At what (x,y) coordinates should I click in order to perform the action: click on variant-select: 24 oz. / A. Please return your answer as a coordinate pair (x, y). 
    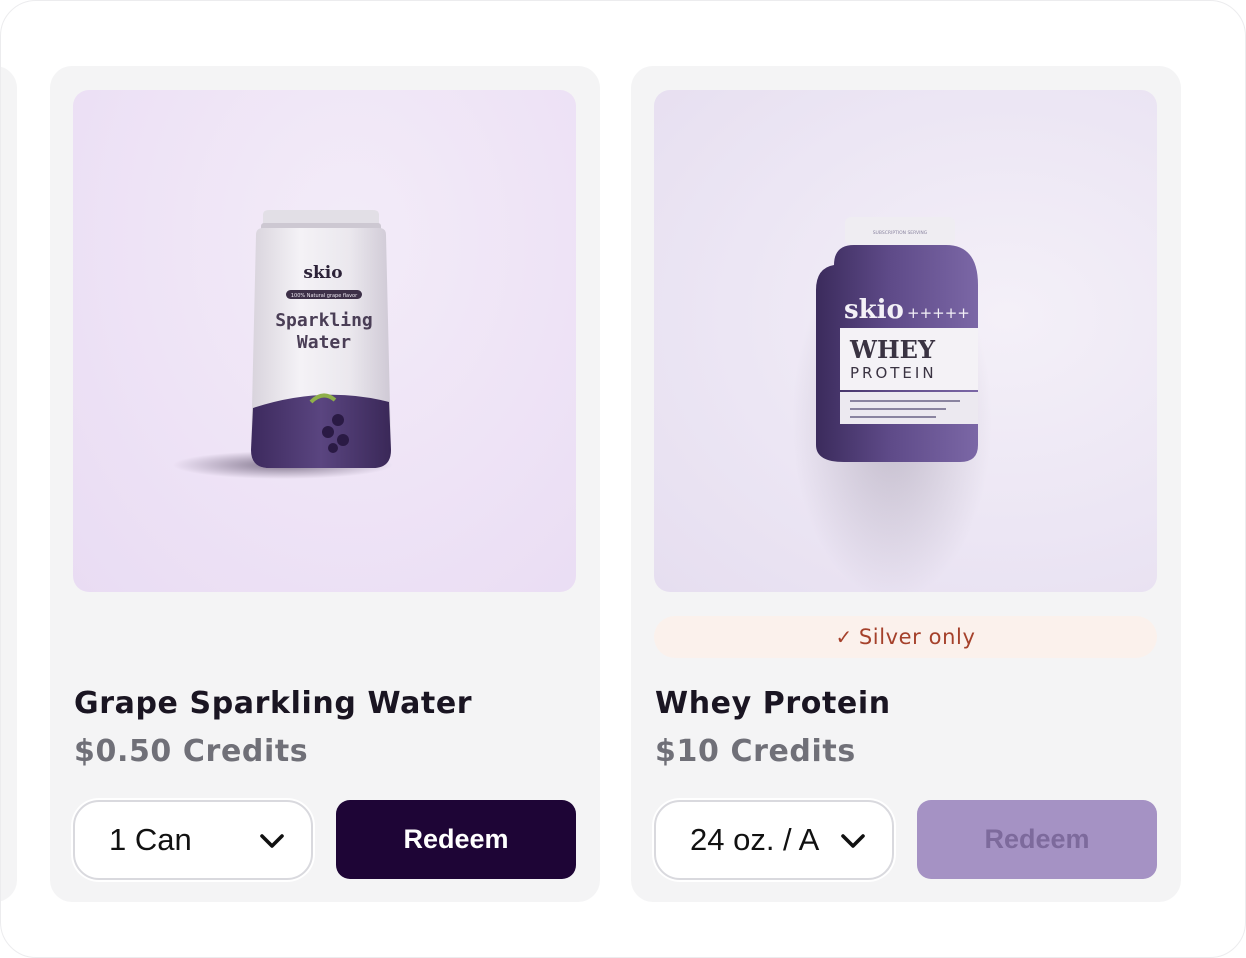
    Looking at the image, I should click on (774, 840).